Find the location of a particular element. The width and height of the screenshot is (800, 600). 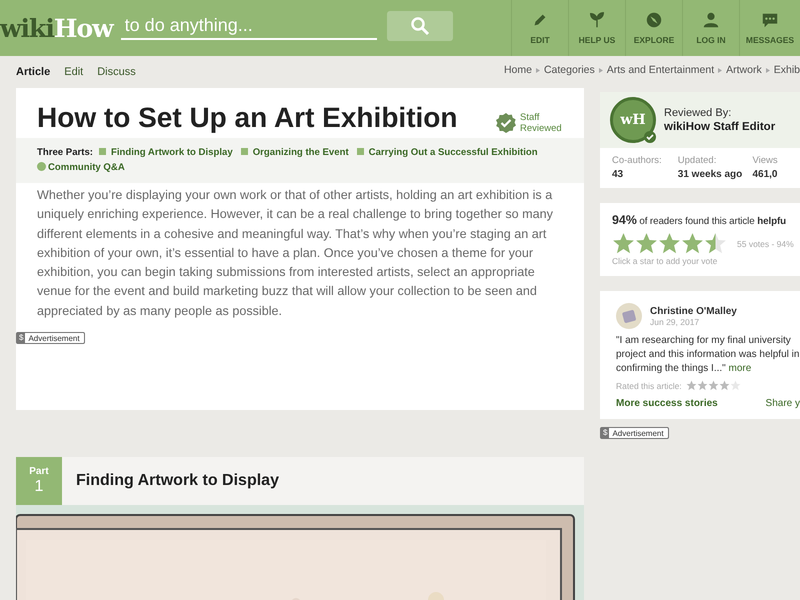

nav-button: MESSAGES is located at coordinates (770, 28).